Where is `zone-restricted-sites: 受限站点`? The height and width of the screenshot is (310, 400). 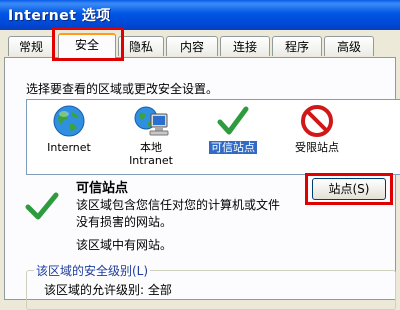 zone-restricted-sites: 受限站点 is located at coordinates (317, 129).